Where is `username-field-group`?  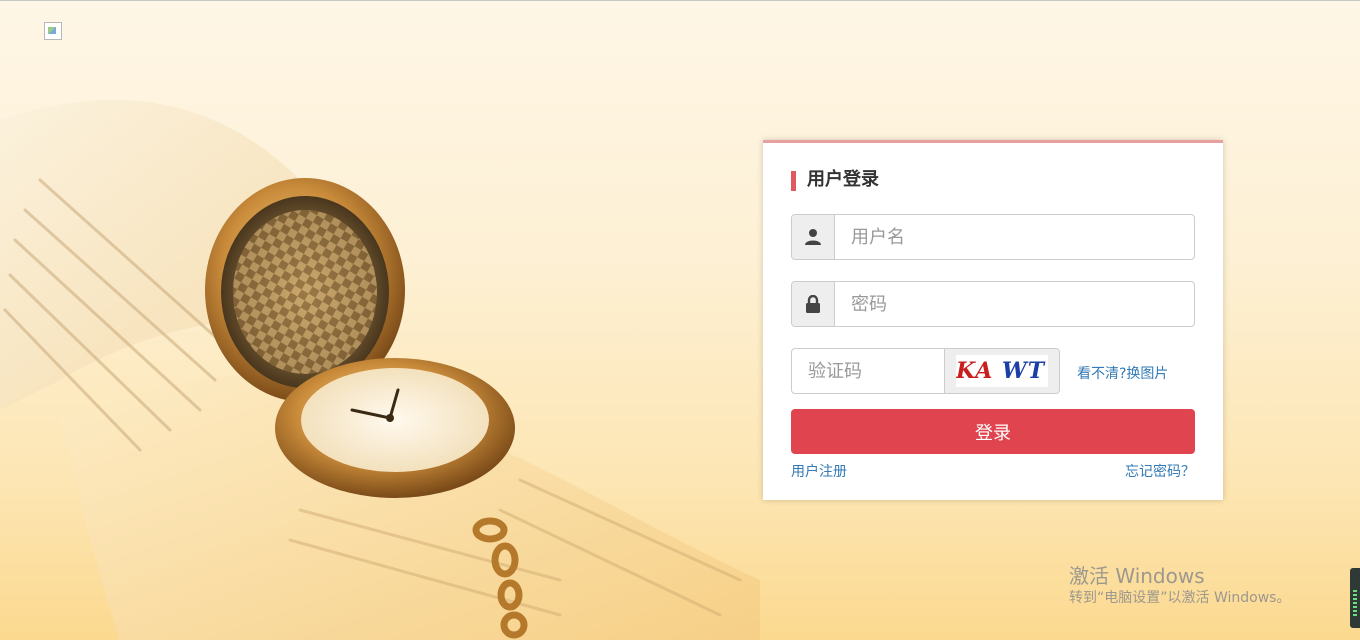 username-field-group is located at coordinates (993, 237).